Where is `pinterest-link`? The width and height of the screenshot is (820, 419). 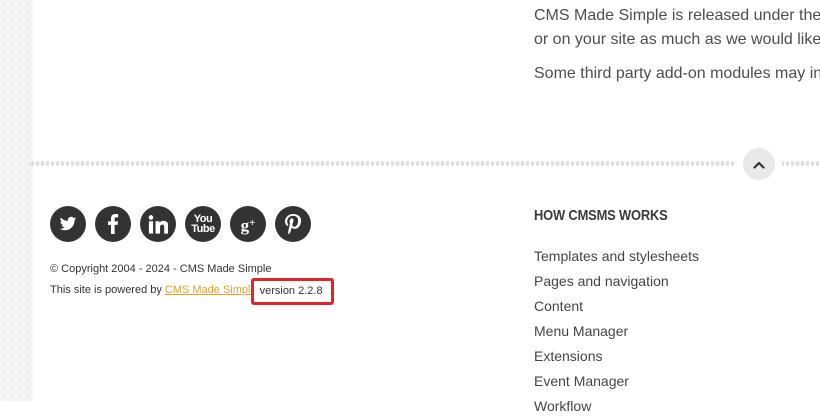
pinterest-link is located at coordinates (293, 224).